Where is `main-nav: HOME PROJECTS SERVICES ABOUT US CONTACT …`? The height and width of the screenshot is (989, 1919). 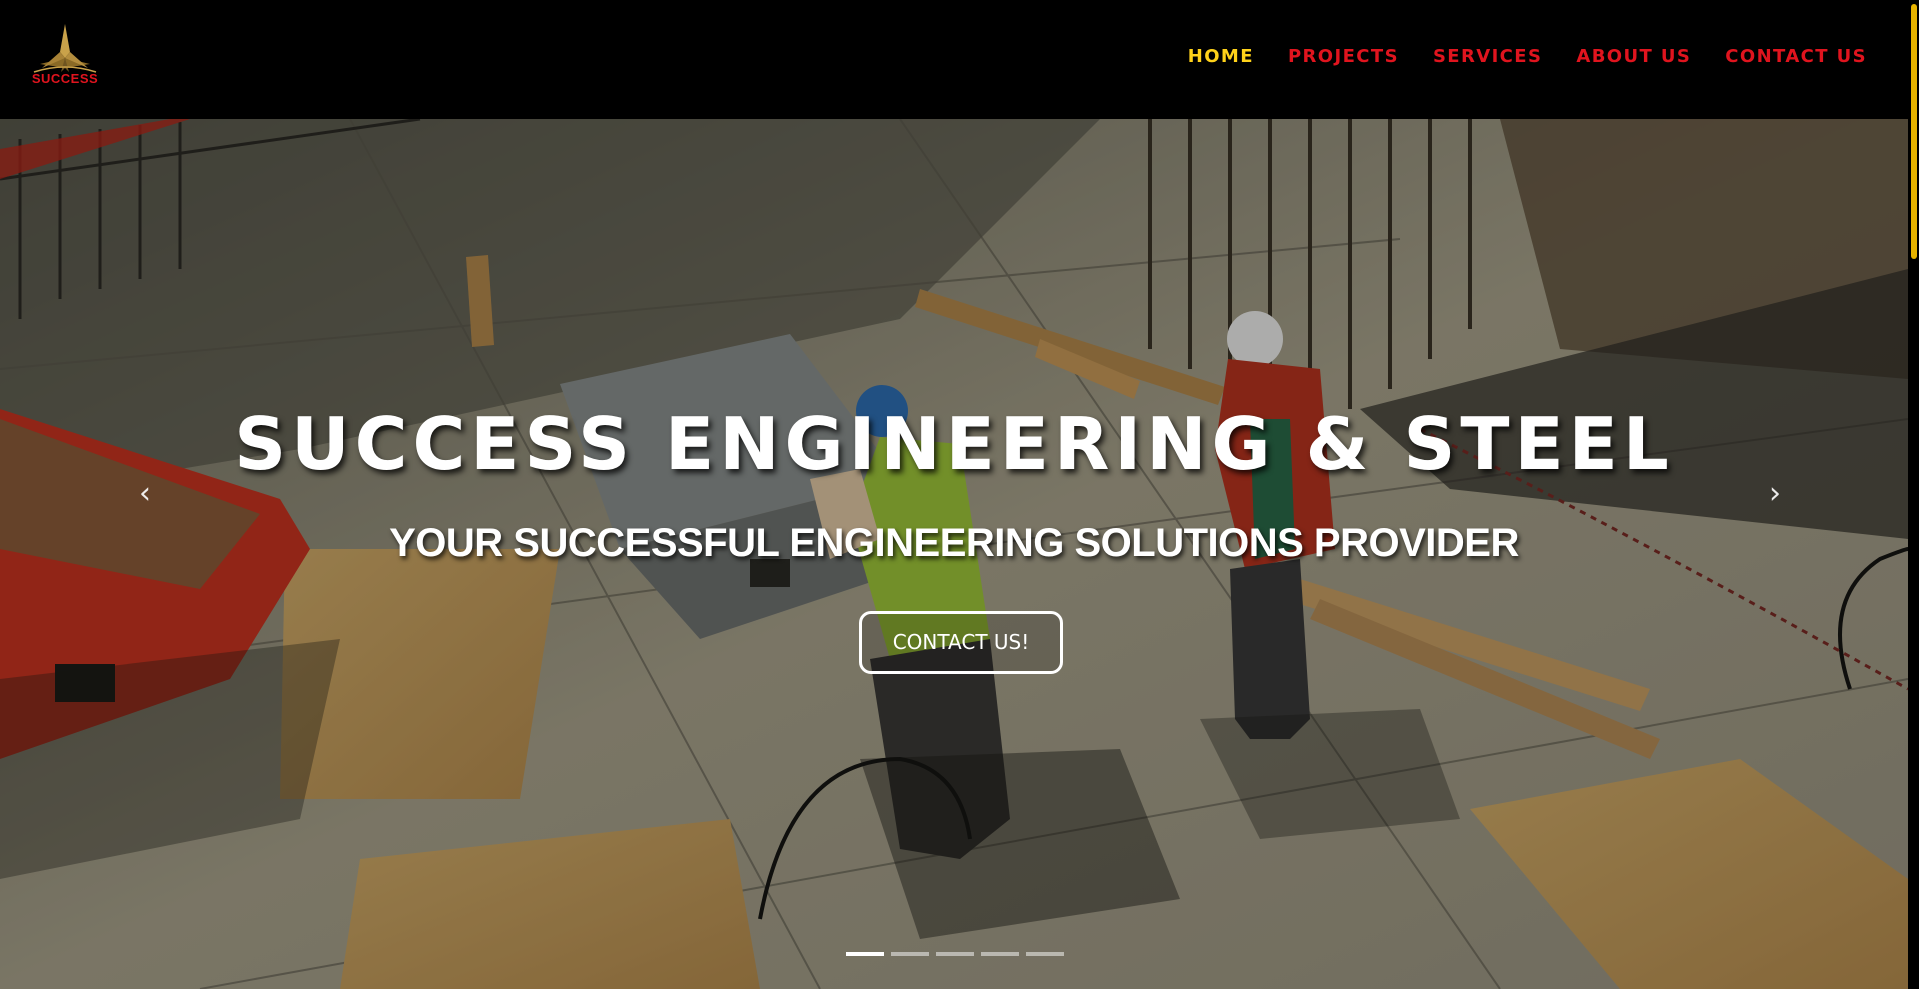 main-nav: HOME PROJECTS SERVICES ABOUT US CONTACT … is located at coordinates (1510, 56).